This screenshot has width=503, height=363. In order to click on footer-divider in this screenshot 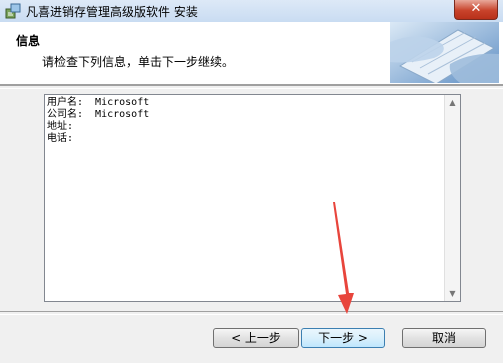, I will do `click(251, 313)`.